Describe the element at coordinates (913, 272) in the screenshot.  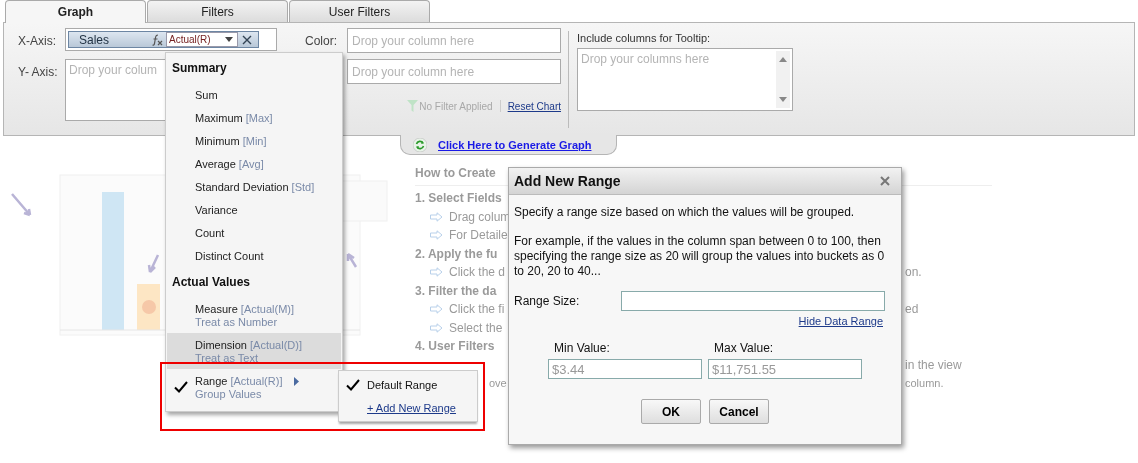
I see `help-text: on.` at that location.